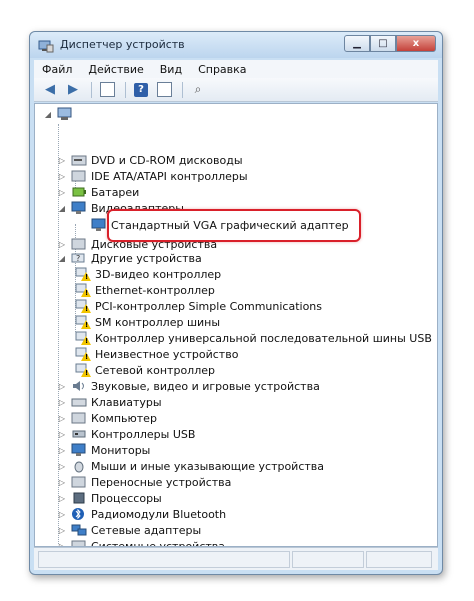 The height and width of the screenshot is (601, 474). I want to click on tree-item: ▷ Системные устройства, so click(141, 542).